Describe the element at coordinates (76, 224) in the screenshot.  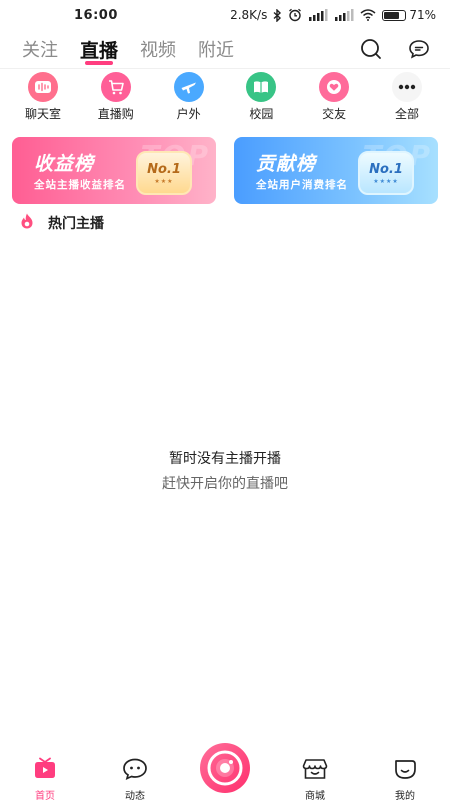
I see `section-title: 热门主播` at that location.